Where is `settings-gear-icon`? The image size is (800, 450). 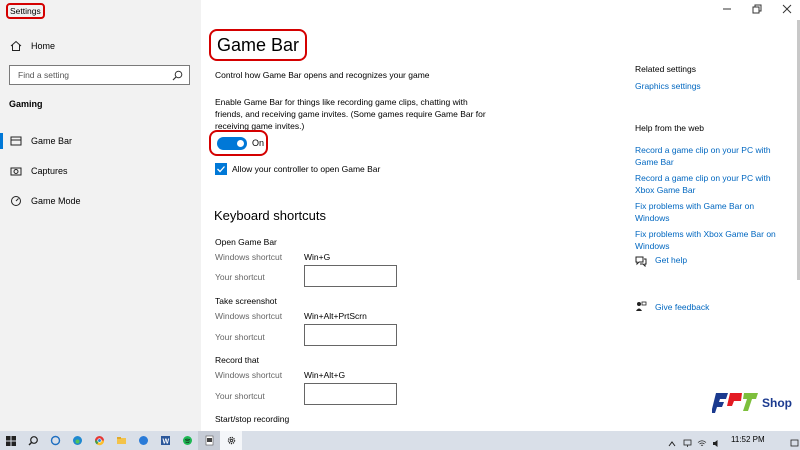
settings-gear-icon is located at coordinates (231, 440).